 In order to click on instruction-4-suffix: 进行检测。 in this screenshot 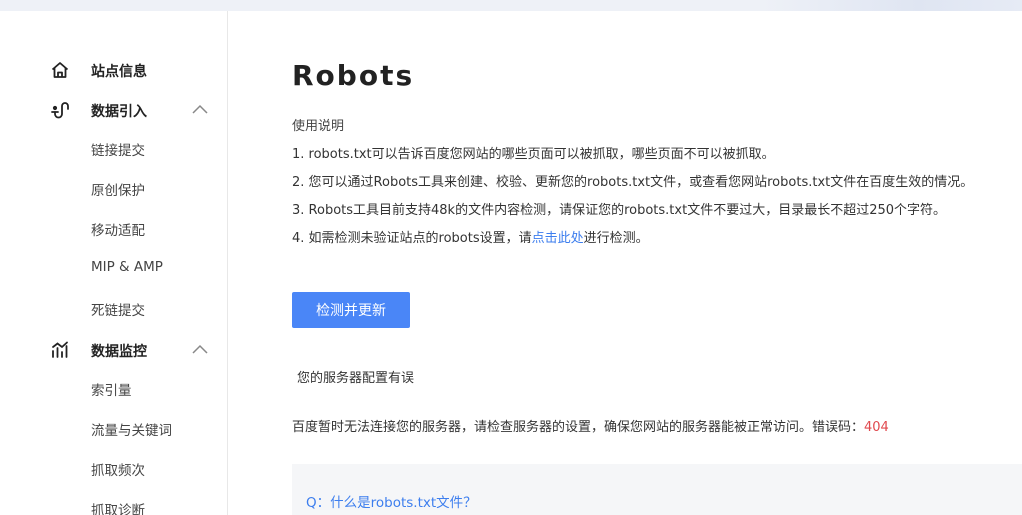, I will do `click(616, 238)`.